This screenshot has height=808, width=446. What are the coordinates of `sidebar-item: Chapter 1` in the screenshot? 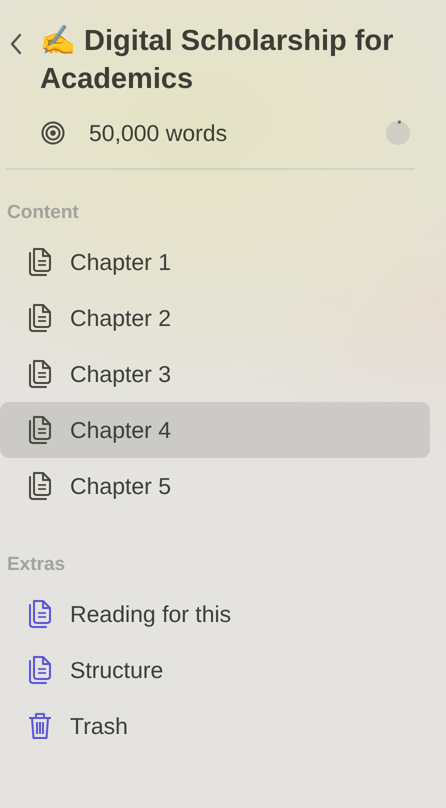 It's located at (215, 262).